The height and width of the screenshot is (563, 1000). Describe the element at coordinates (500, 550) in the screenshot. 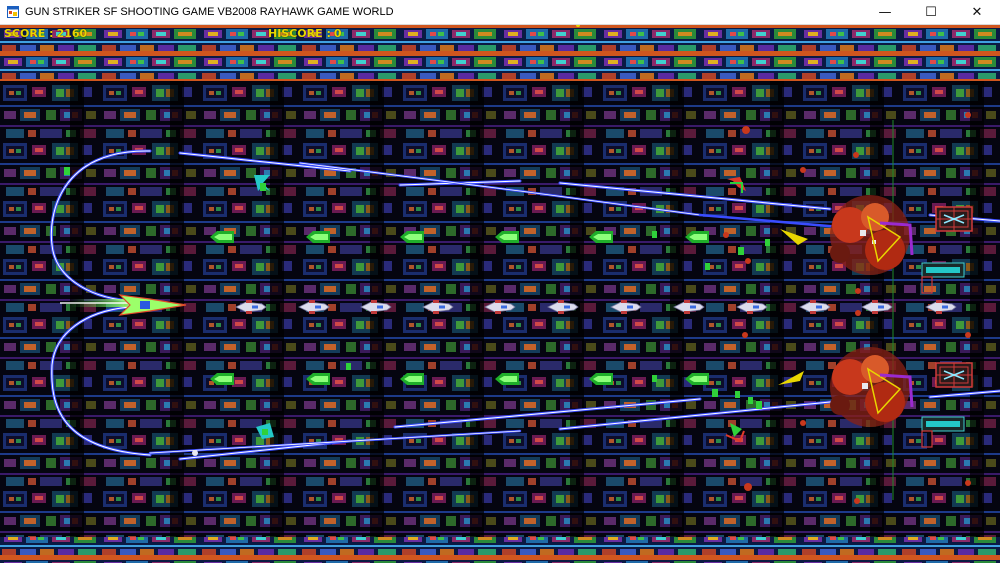

I see `bottom-border-band` at that location.